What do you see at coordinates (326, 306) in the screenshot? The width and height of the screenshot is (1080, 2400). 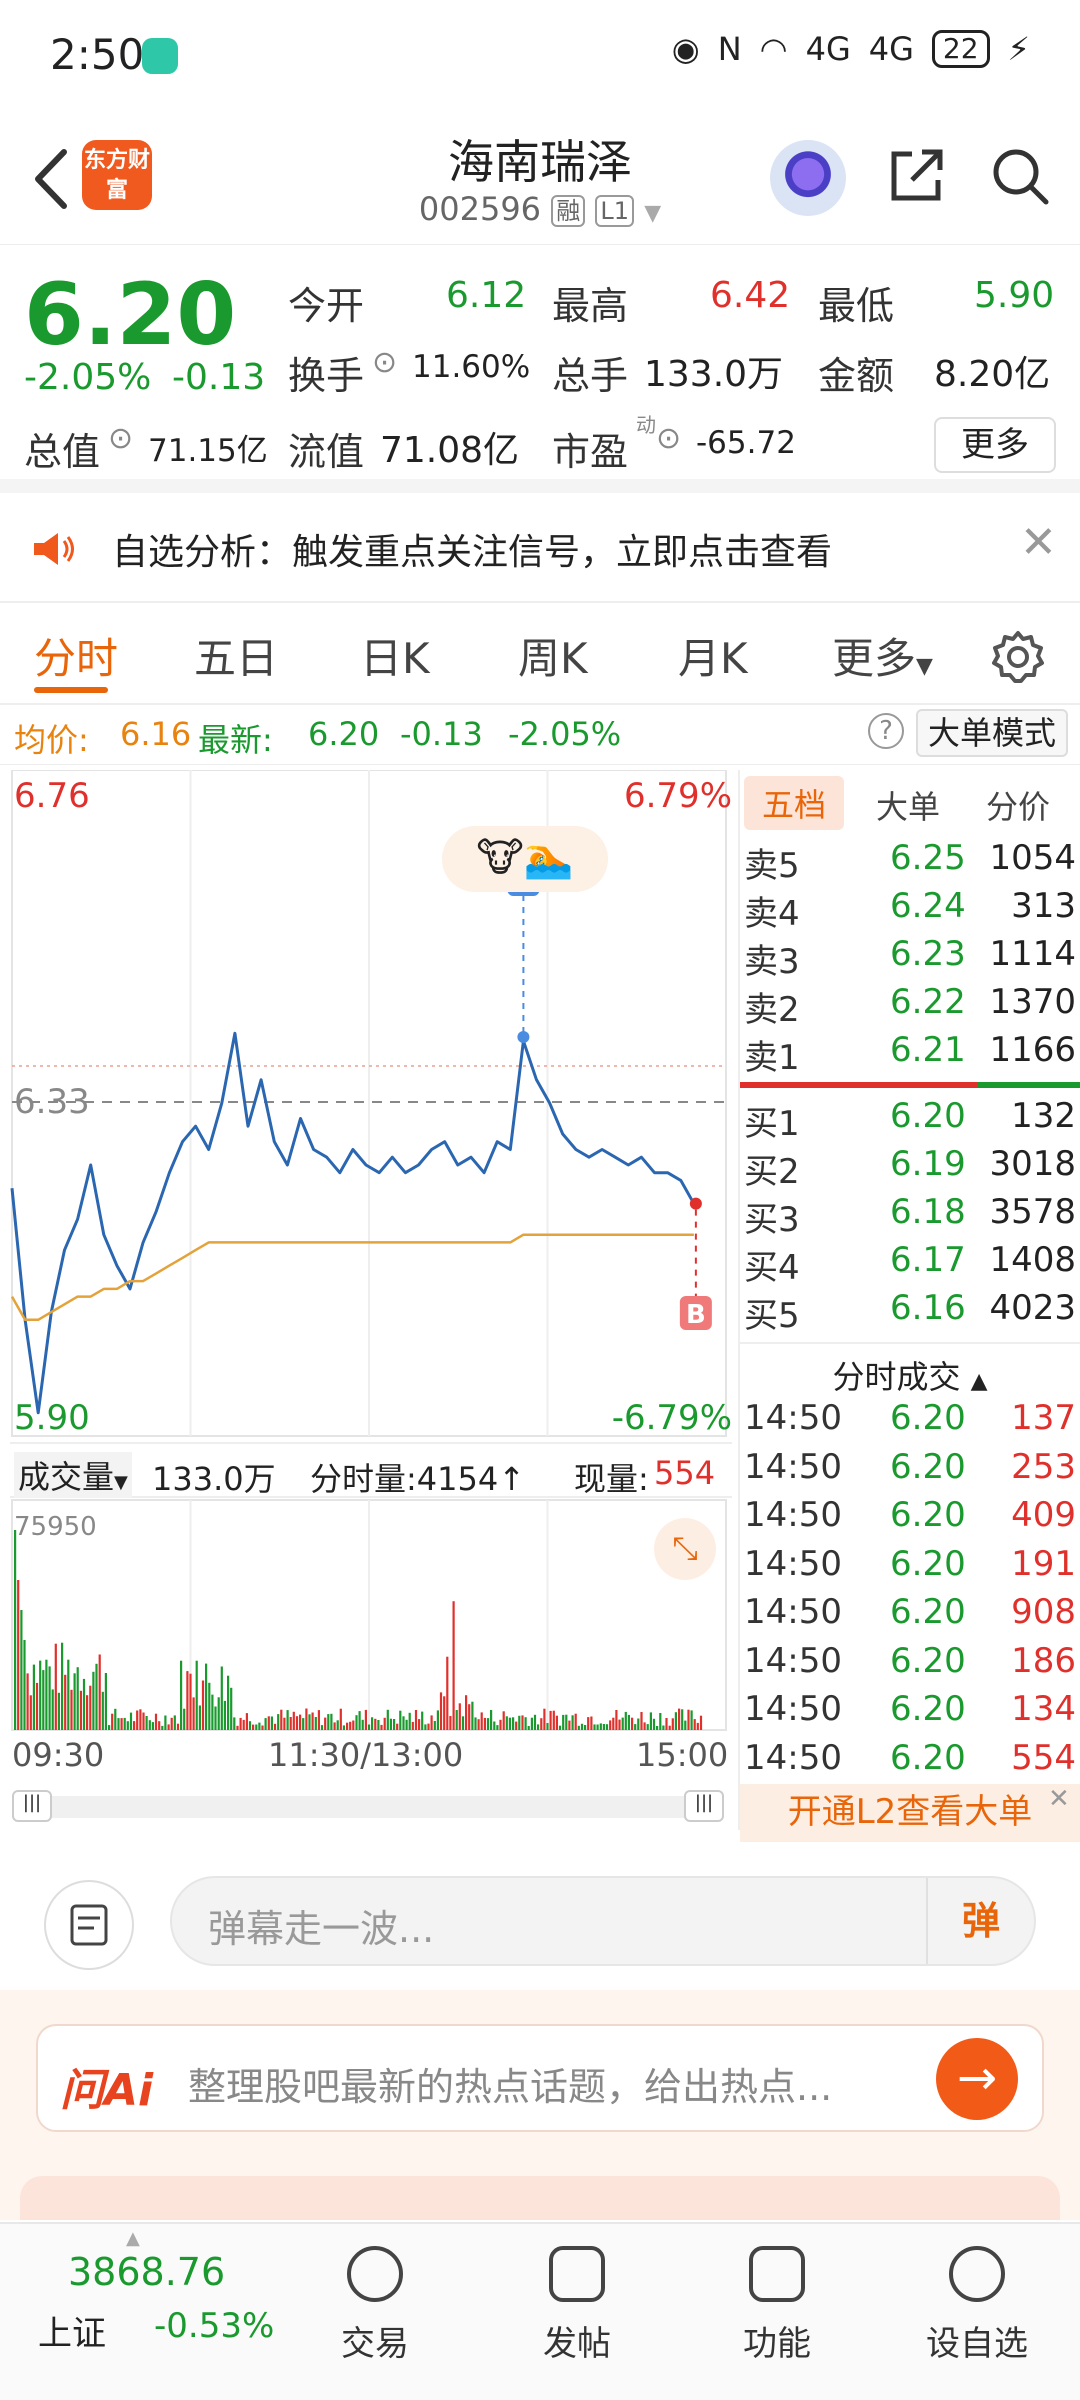 I see `open-label: 今开` at bounding box center [326, 306].